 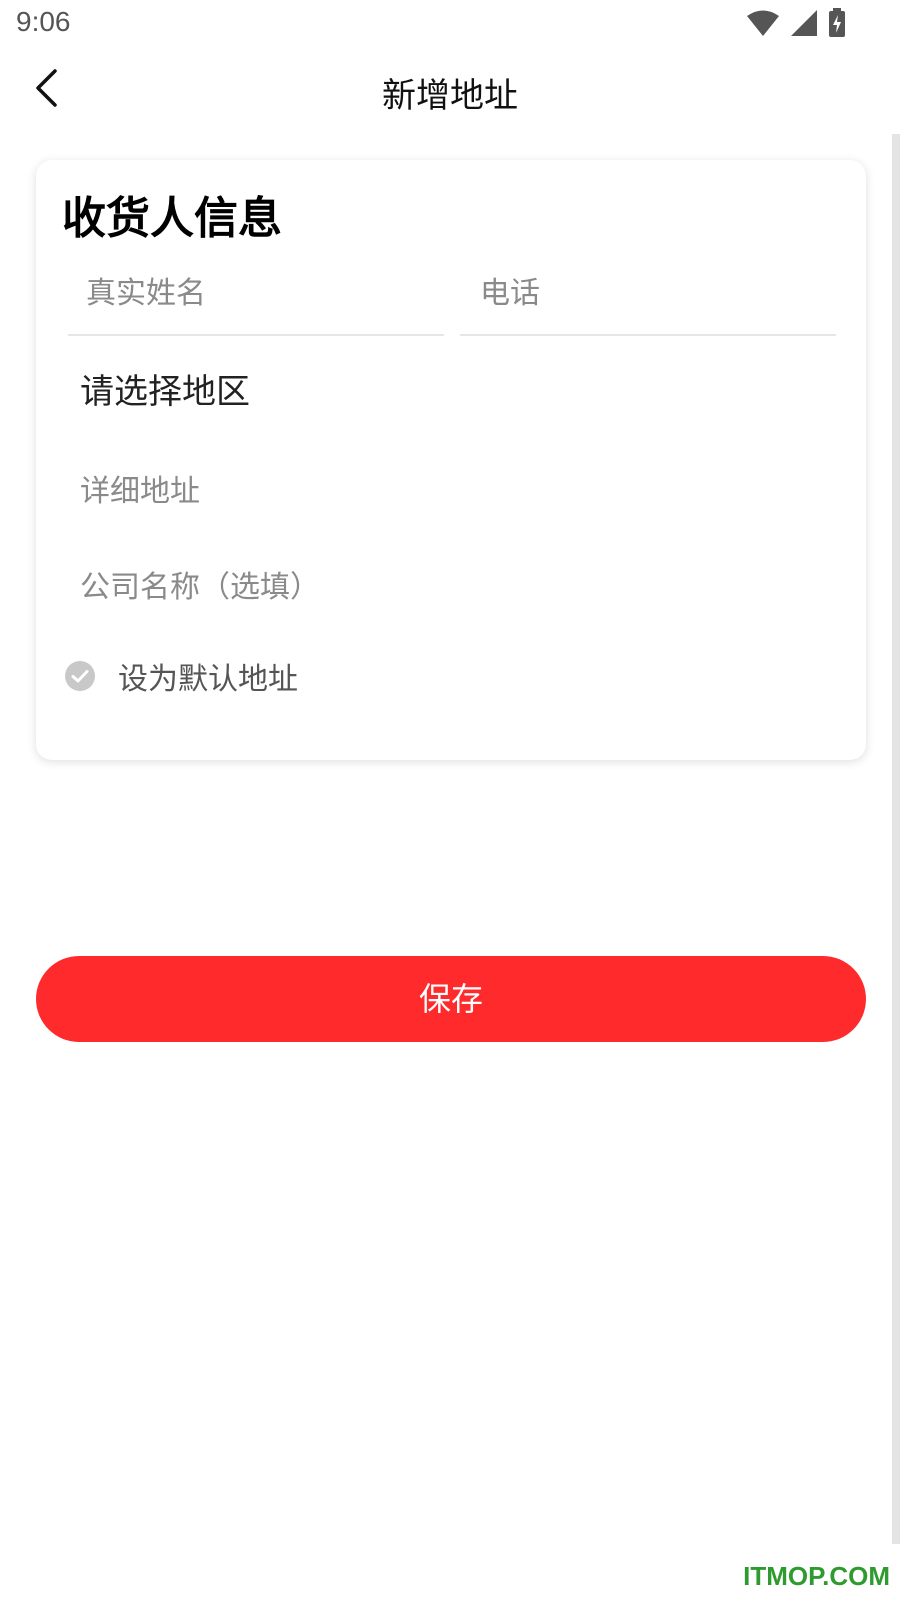 What do you see at coordinates (165, 392) in the screenshot?
I see `region-value: 请选择地区` at bounding box center [165, 392].